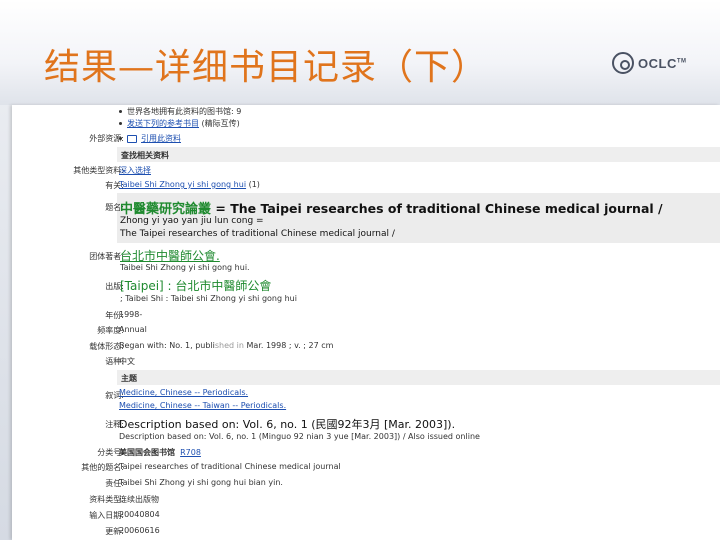 Image resolution: width=720 pixels, height=540 pixels. I want to click on find-related-bar: 查找相关资料, so click(418, 154).